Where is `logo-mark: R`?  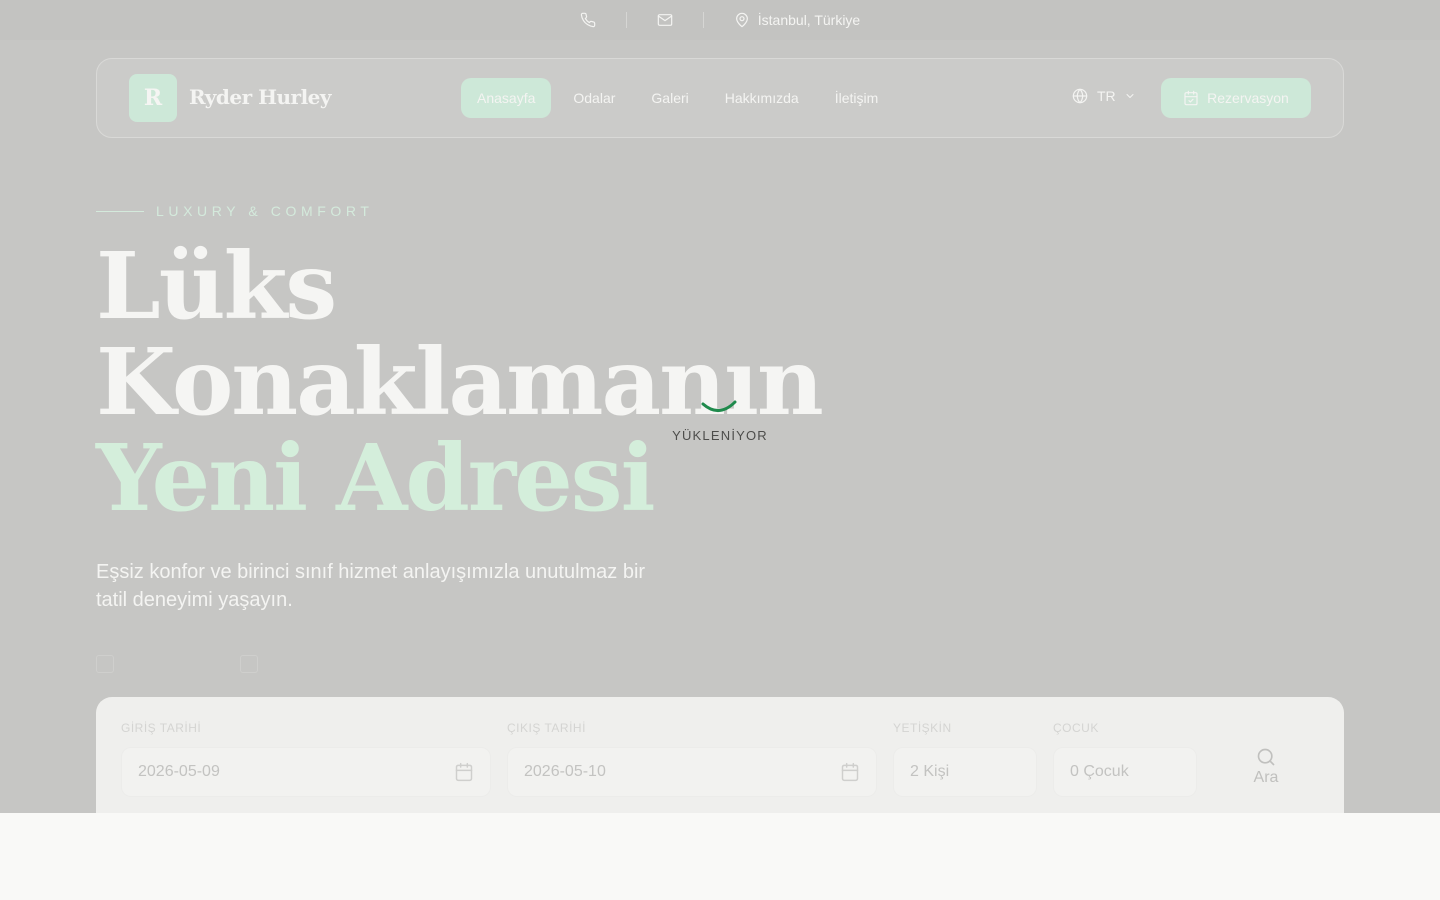 logo-mark: R is located at coordinates (153, 98).